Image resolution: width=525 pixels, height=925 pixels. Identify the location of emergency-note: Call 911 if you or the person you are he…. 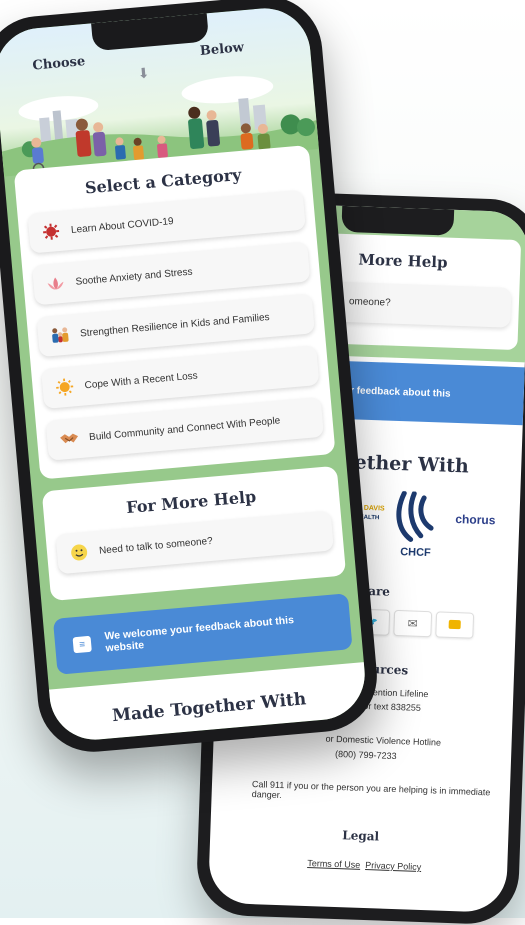
(371, 793).